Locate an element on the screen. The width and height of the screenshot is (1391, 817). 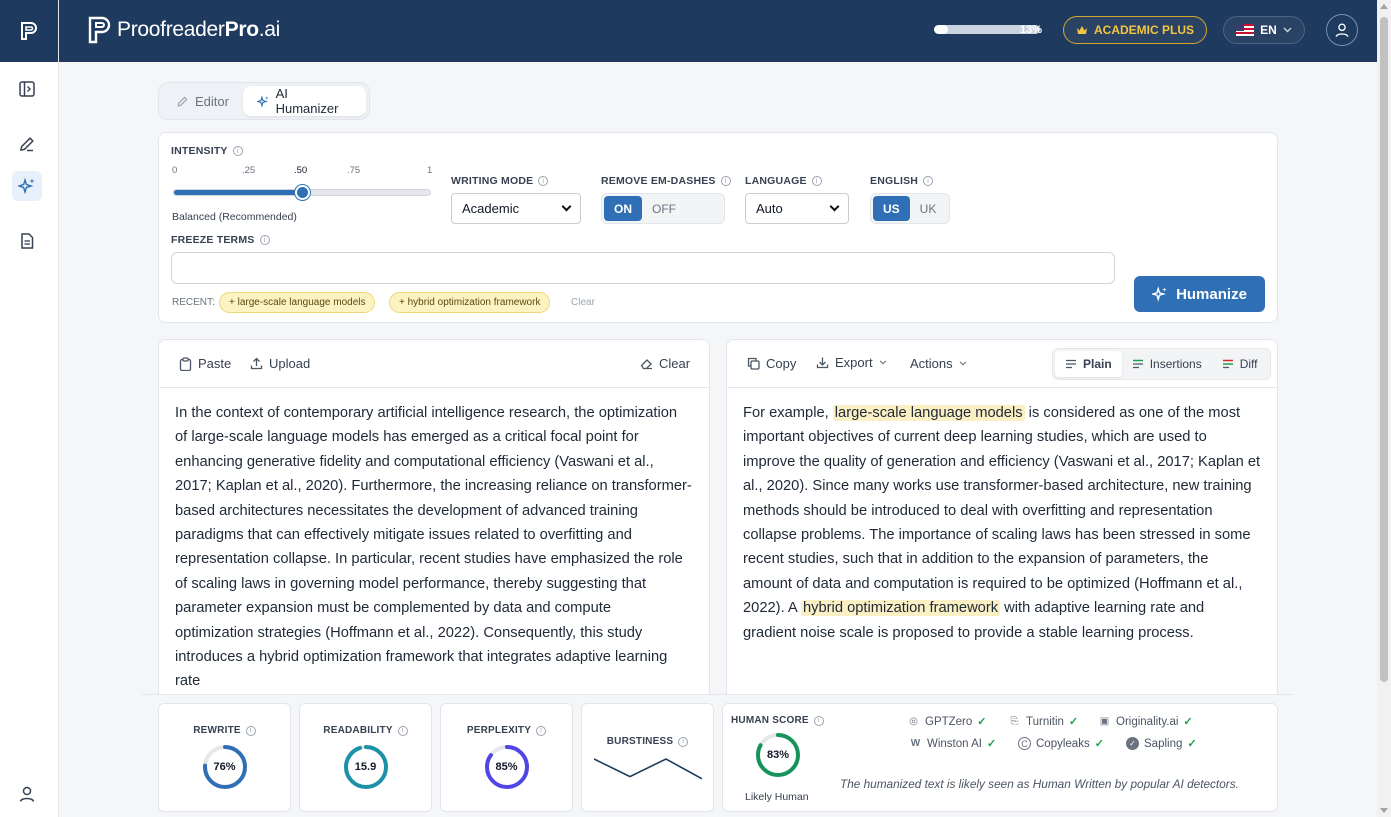
app-logo is located at coordinates (29, 31).